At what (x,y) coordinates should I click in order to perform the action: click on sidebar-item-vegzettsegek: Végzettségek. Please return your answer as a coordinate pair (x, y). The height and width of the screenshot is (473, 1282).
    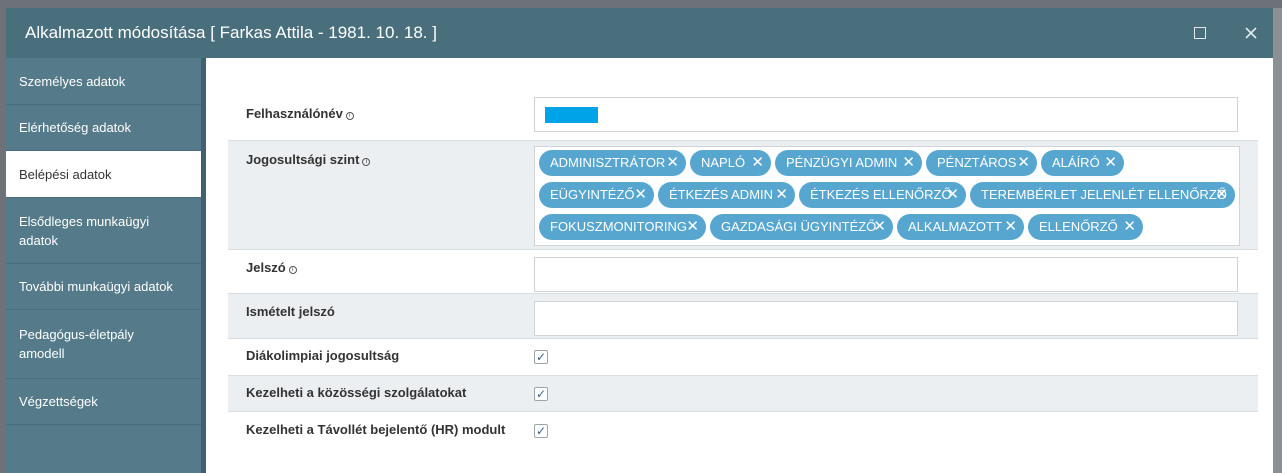
    Looking at the image, I should click on (103, 402).